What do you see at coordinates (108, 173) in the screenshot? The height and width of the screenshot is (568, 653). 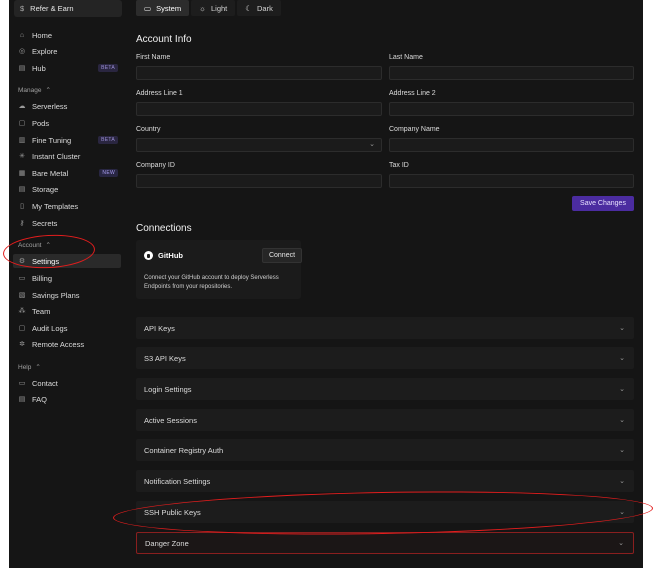 I see `new-badge: NEW` at bounding box center [108, 173].